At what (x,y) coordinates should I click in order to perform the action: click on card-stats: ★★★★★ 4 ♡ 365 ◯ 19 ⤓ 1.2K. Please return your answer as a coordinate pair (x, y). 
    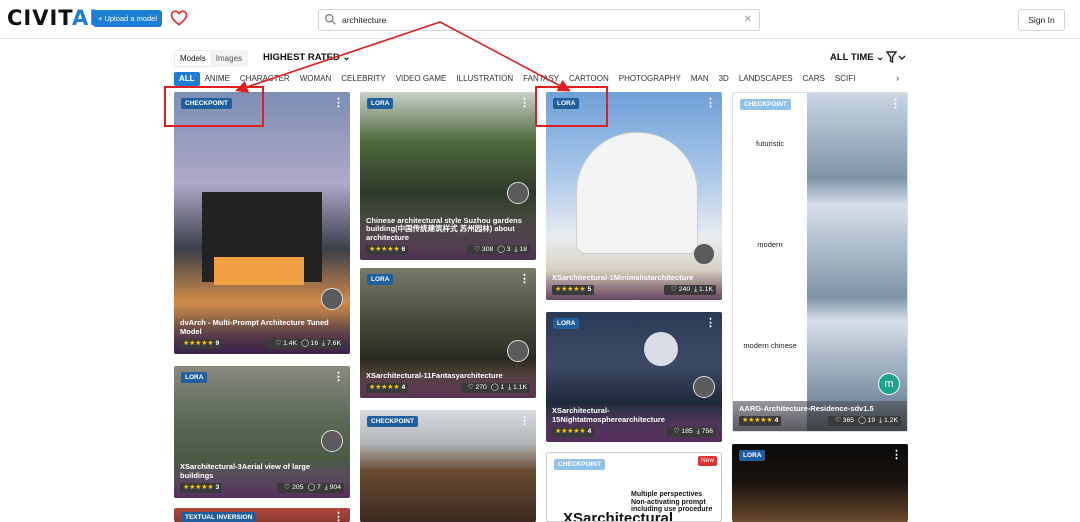
    Looking at the image, I should click on (820, 421).